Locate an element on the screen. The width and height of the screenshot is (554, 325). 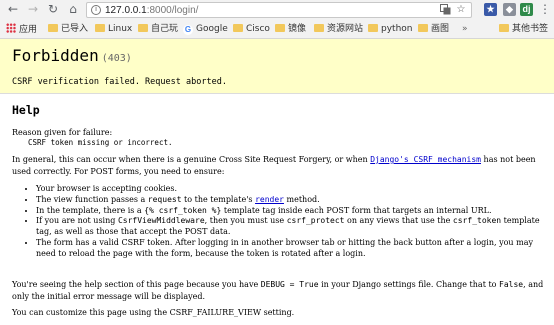
help-heading: Help is located at coordinates (26, 110).